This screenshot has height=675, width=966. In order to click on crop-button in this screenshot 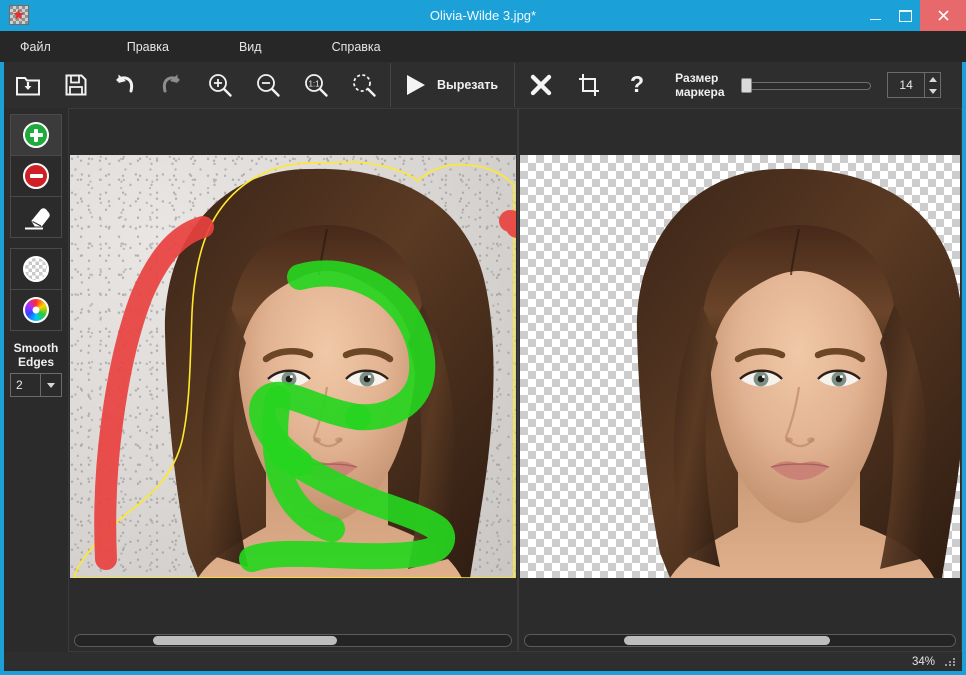, I will do `click(589, 85)`.